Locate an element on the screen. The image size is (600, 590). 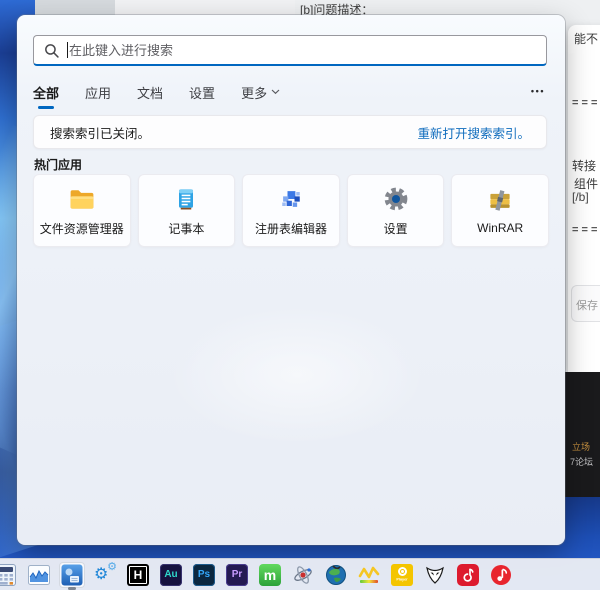
taskbar-item-goldwave is located at coordinates (369, 575).